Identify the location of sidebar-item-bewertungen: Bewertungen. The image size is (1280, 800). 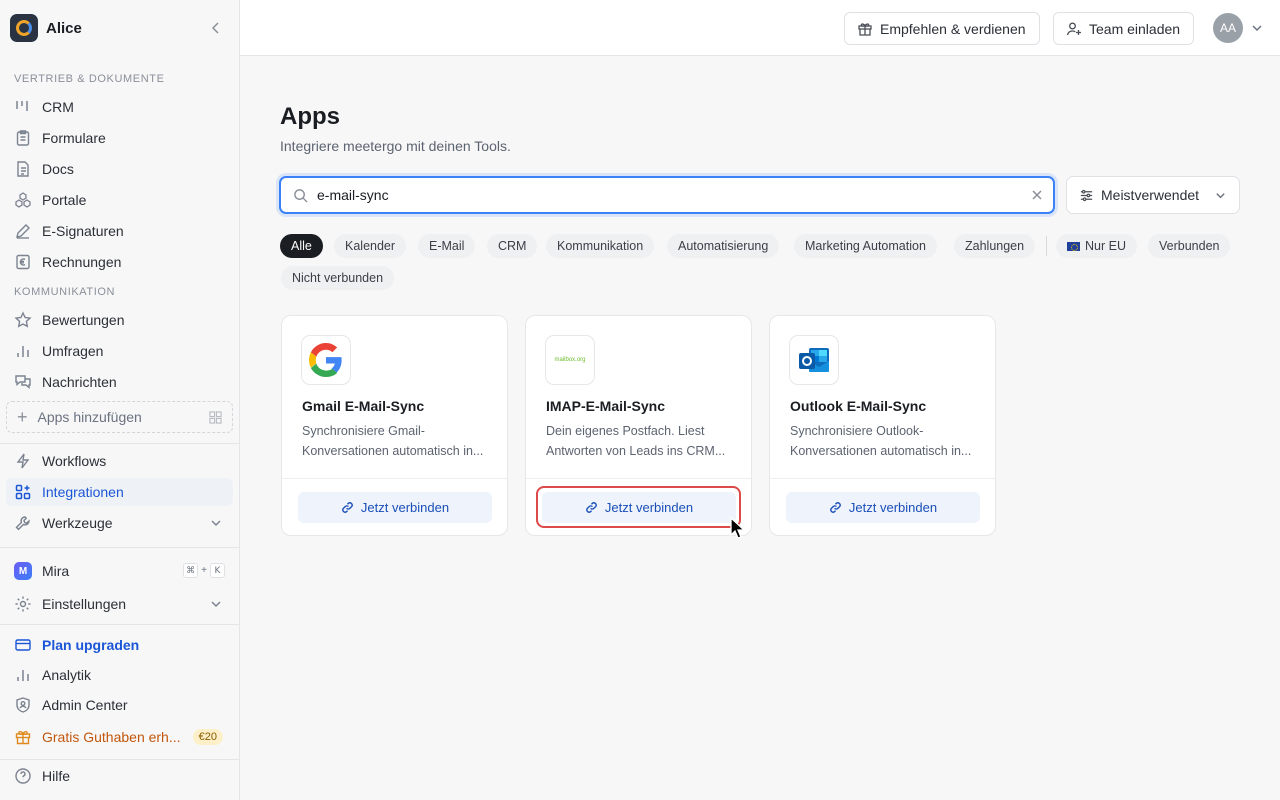
(119, 320).